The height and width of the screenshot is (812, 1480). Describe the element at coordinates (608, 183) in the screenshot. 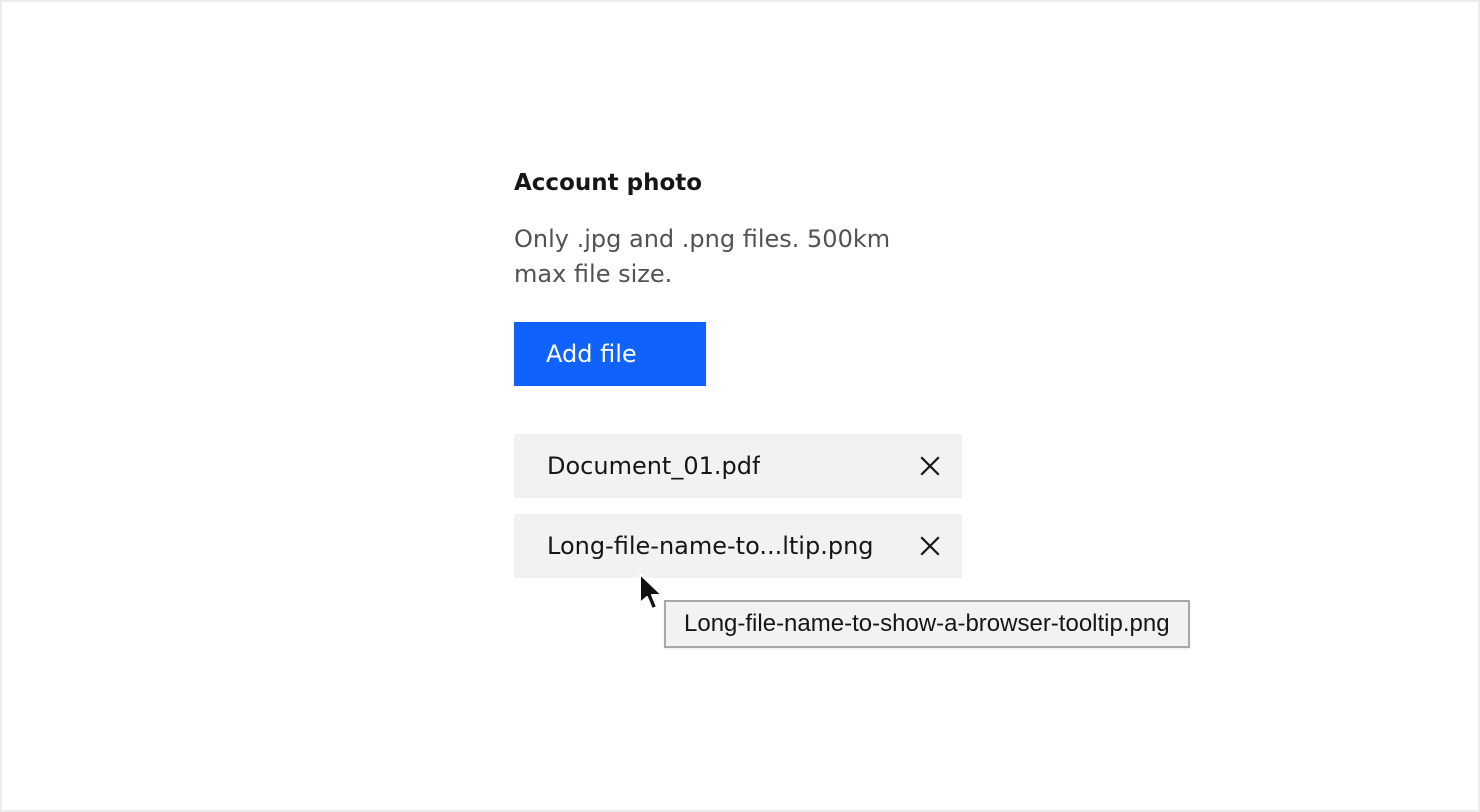

I see `uploader-title: Account photo` at that location.